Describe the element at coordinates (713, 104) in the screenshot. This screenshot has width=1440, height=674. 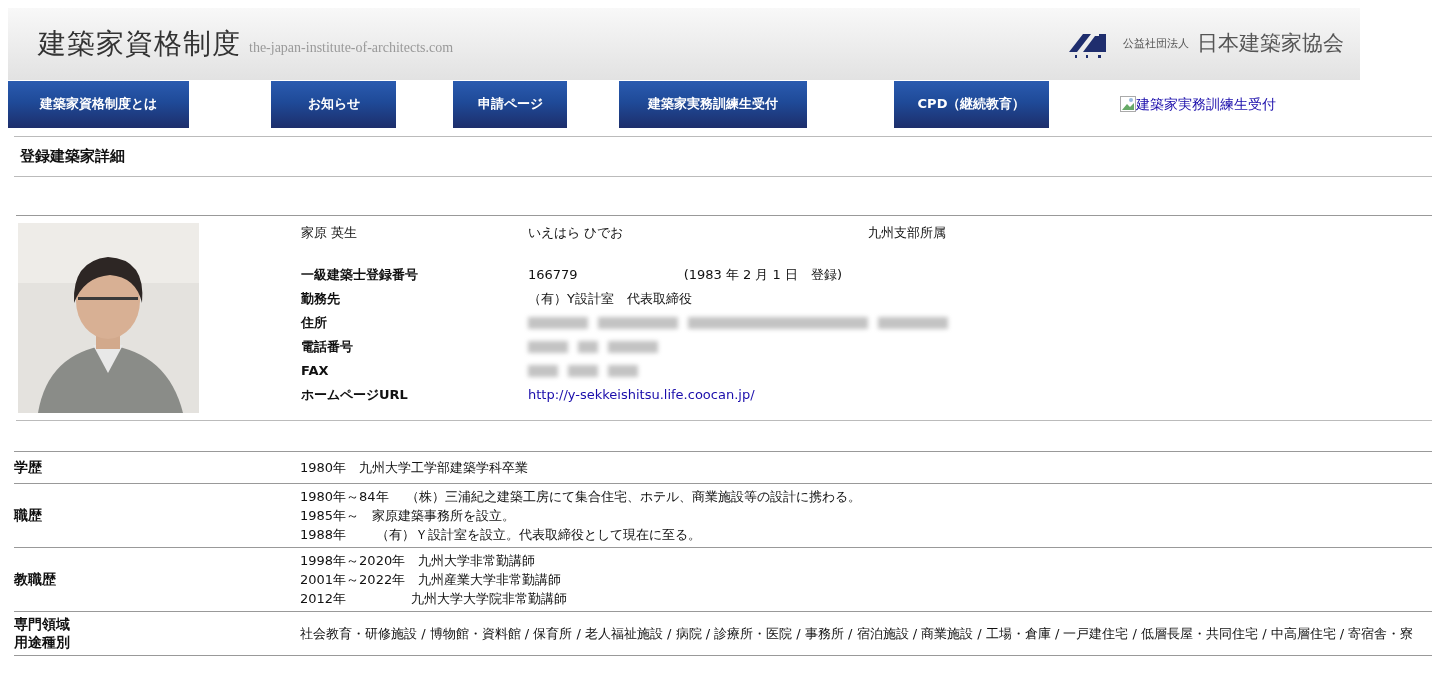
I see `nav-button: 建築家実務訓練生受付` at that location.